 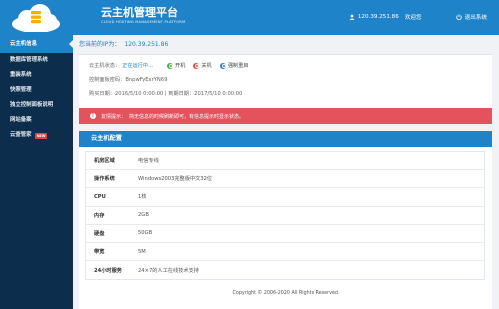 I want to click on config-value: 24×7的人工在线技术支持, so click(x=168, y=270).